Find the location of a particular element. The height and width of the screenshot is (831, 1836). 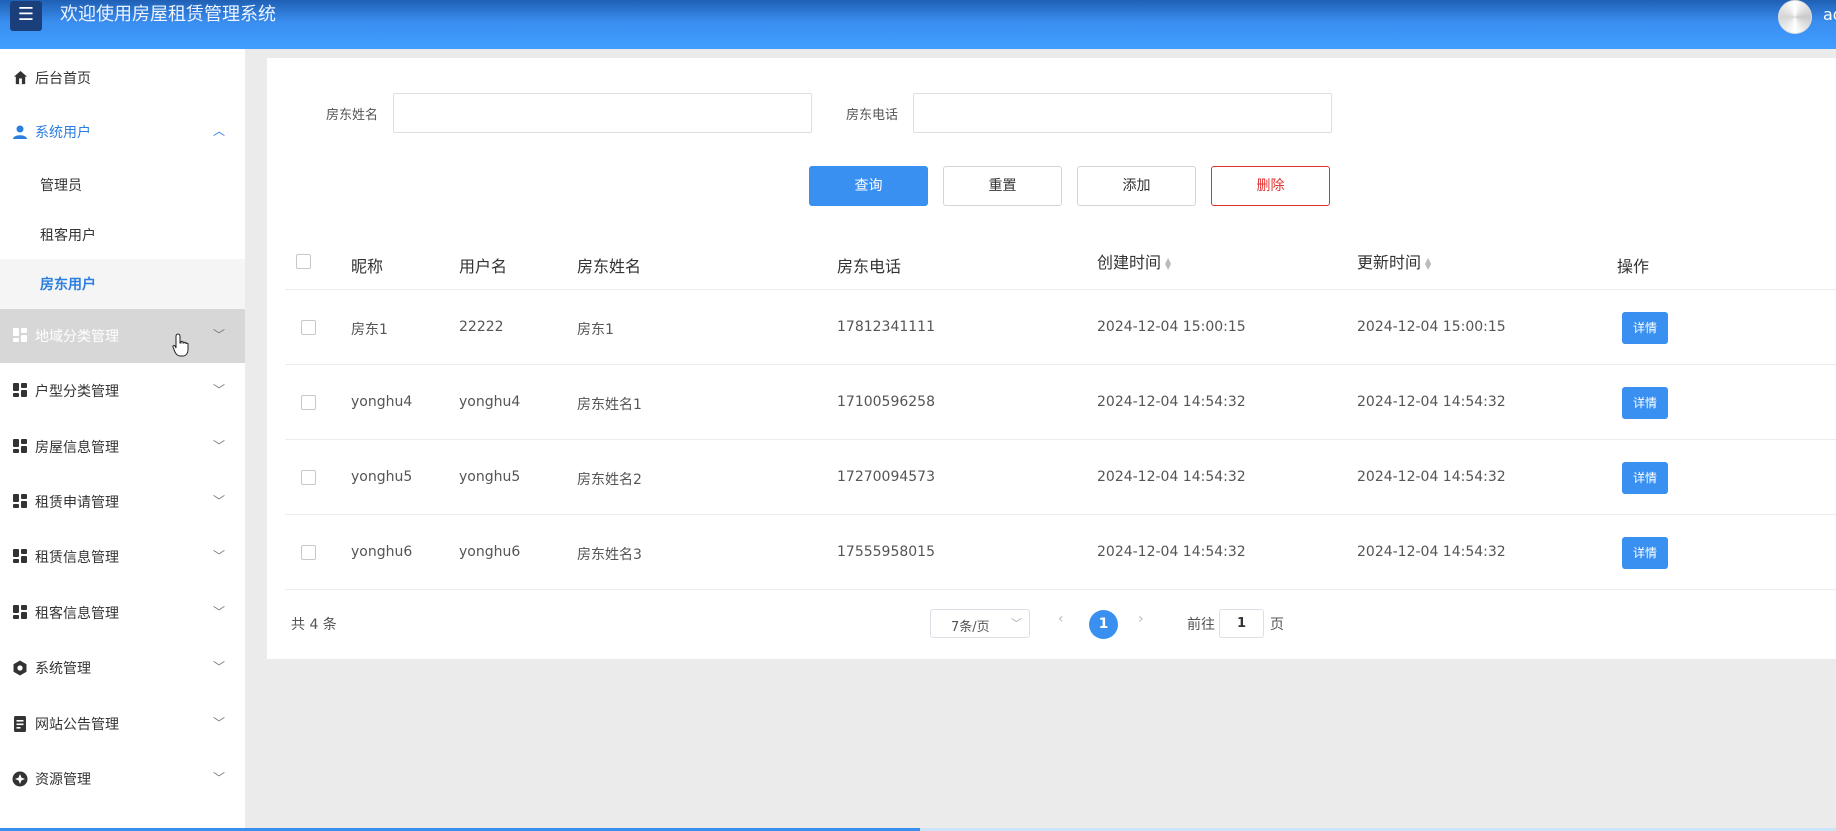

goto-page-input: 1 is located at coordinates (1241, 623).